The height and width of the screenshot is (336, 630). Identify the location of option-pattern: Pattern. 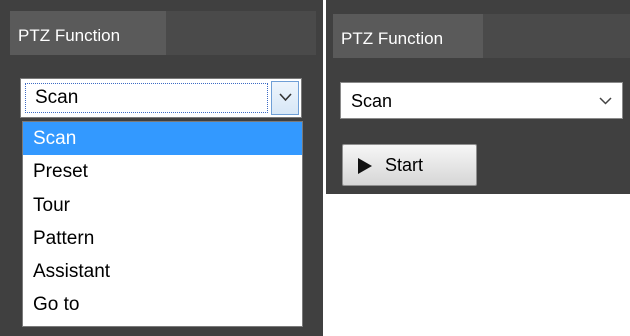
(162, 238).